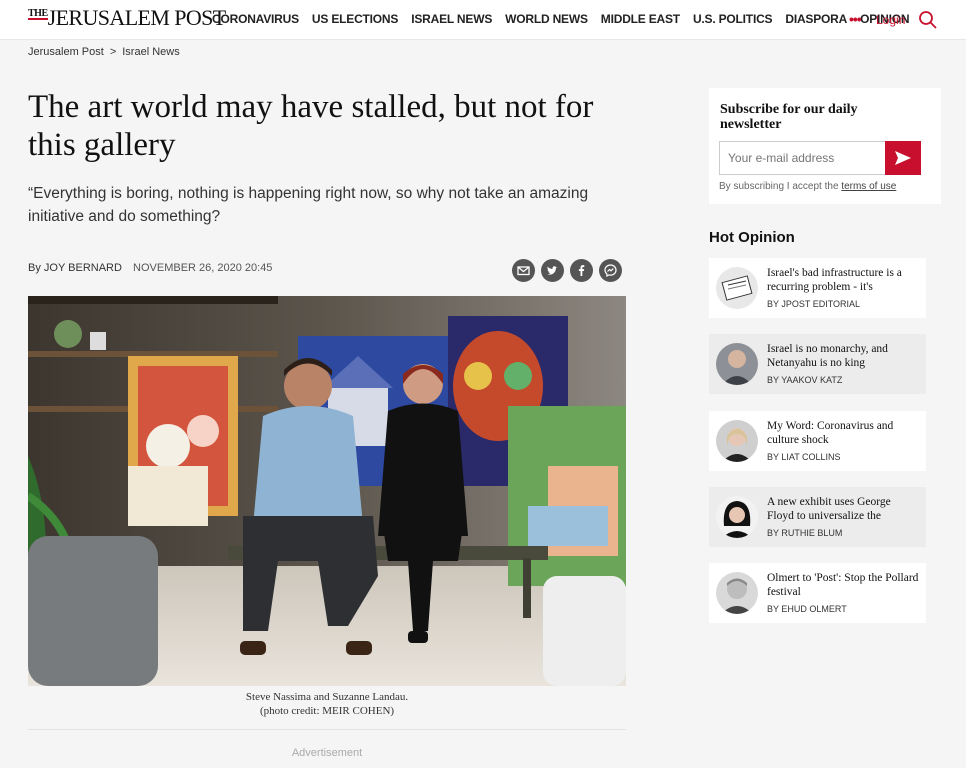  What do you see at coordinates (581, 270) in the screenshot?
I see `facebook-icon` at bounding box center [581, 270].